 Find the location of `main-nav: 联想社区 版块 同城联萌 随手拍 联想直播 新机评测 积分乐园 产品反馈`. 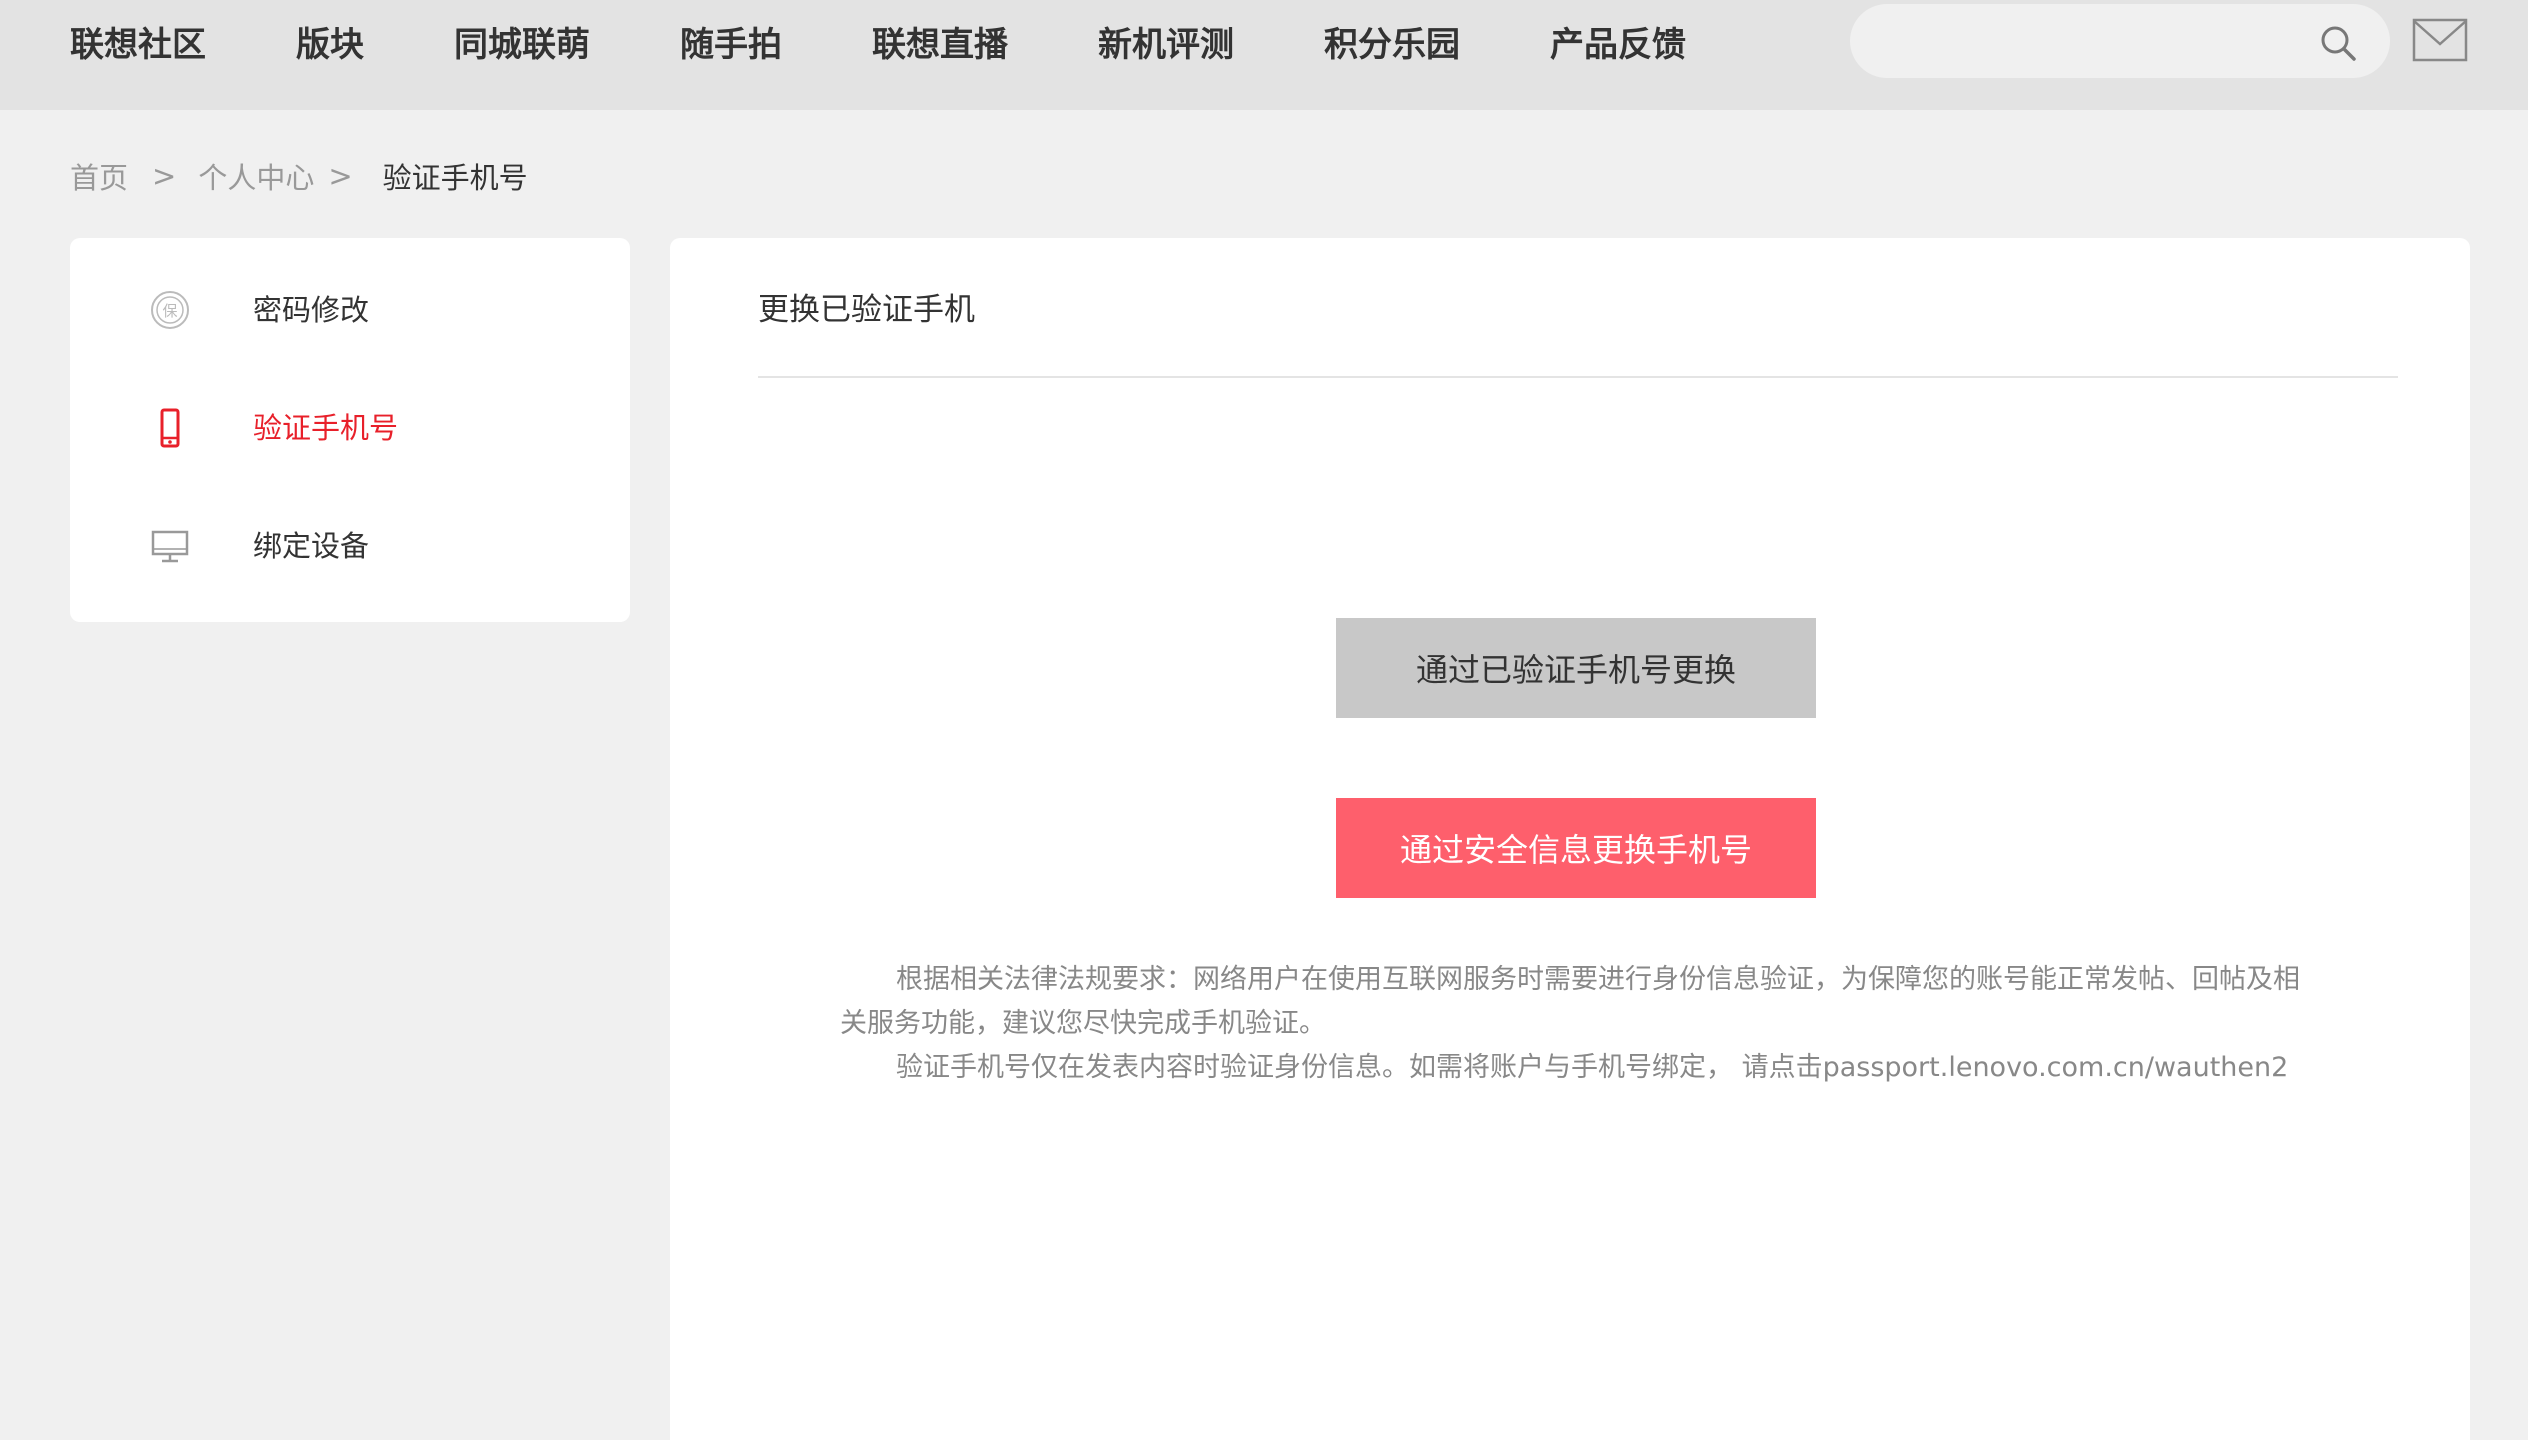

main-nav: 联想社区 版块 同城联萌 随手拍 联想直播 新机评测 积分乐园 产品反馈 is located at coordinates (923, 41).